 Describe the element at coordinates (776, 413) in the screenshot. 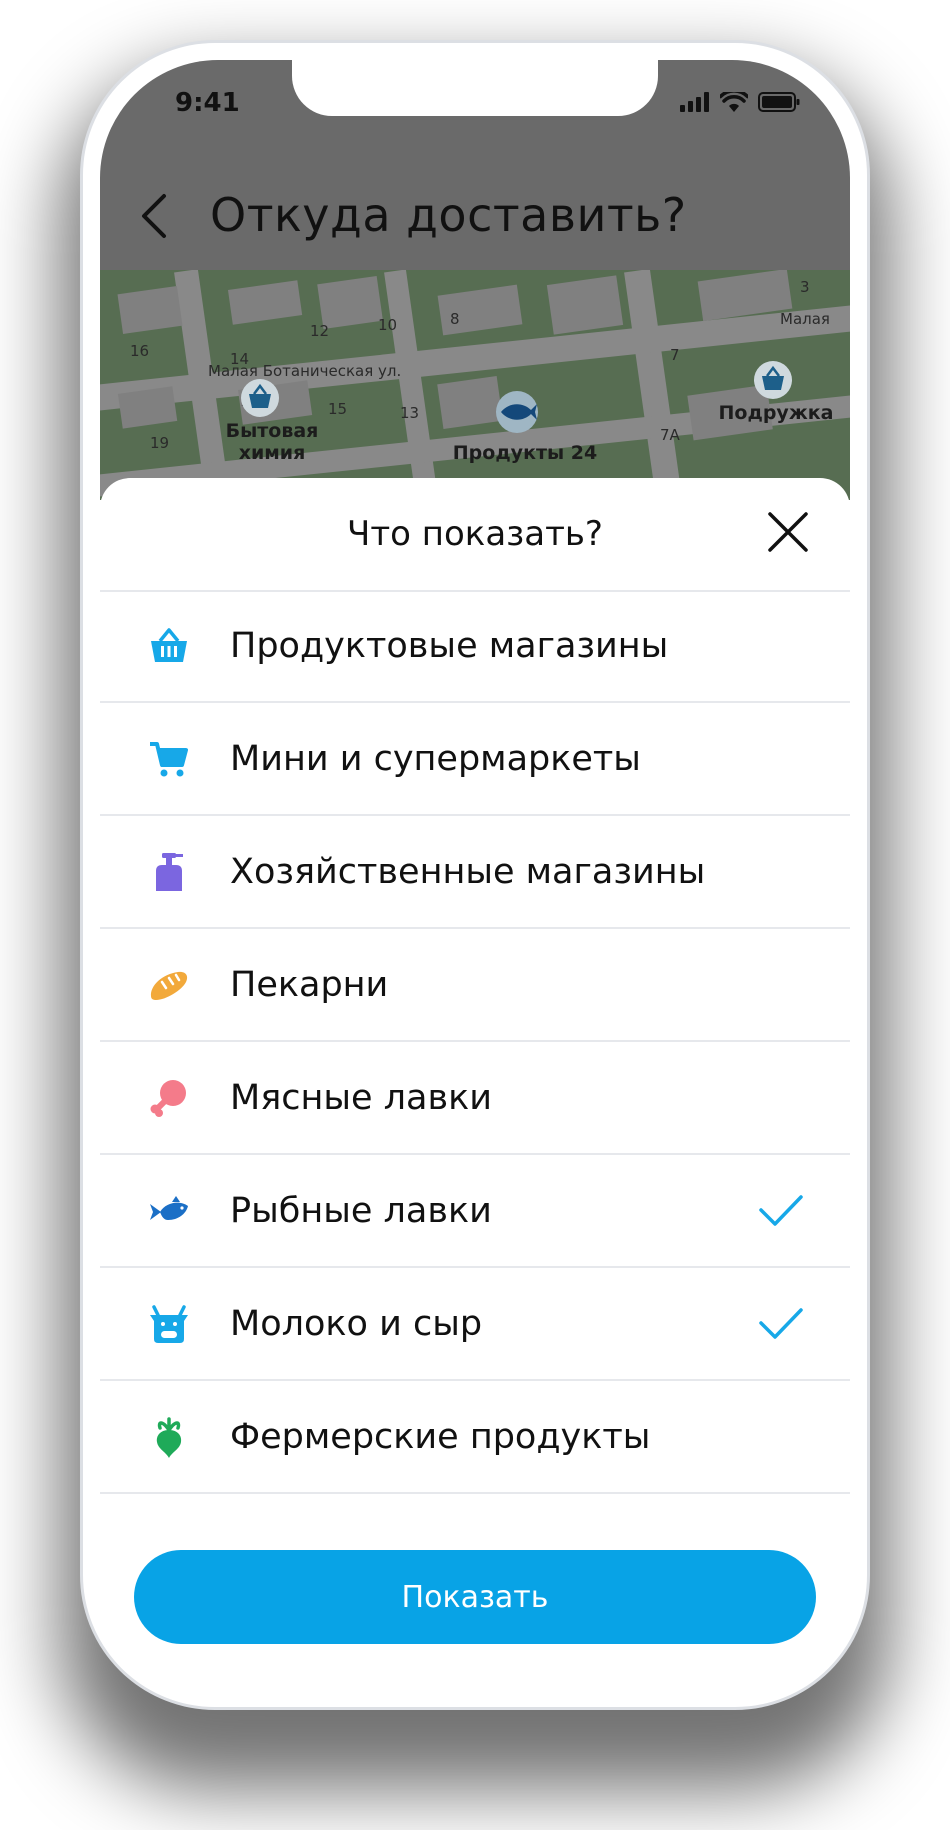

I see `map-poi-label: Подружка` at that location.